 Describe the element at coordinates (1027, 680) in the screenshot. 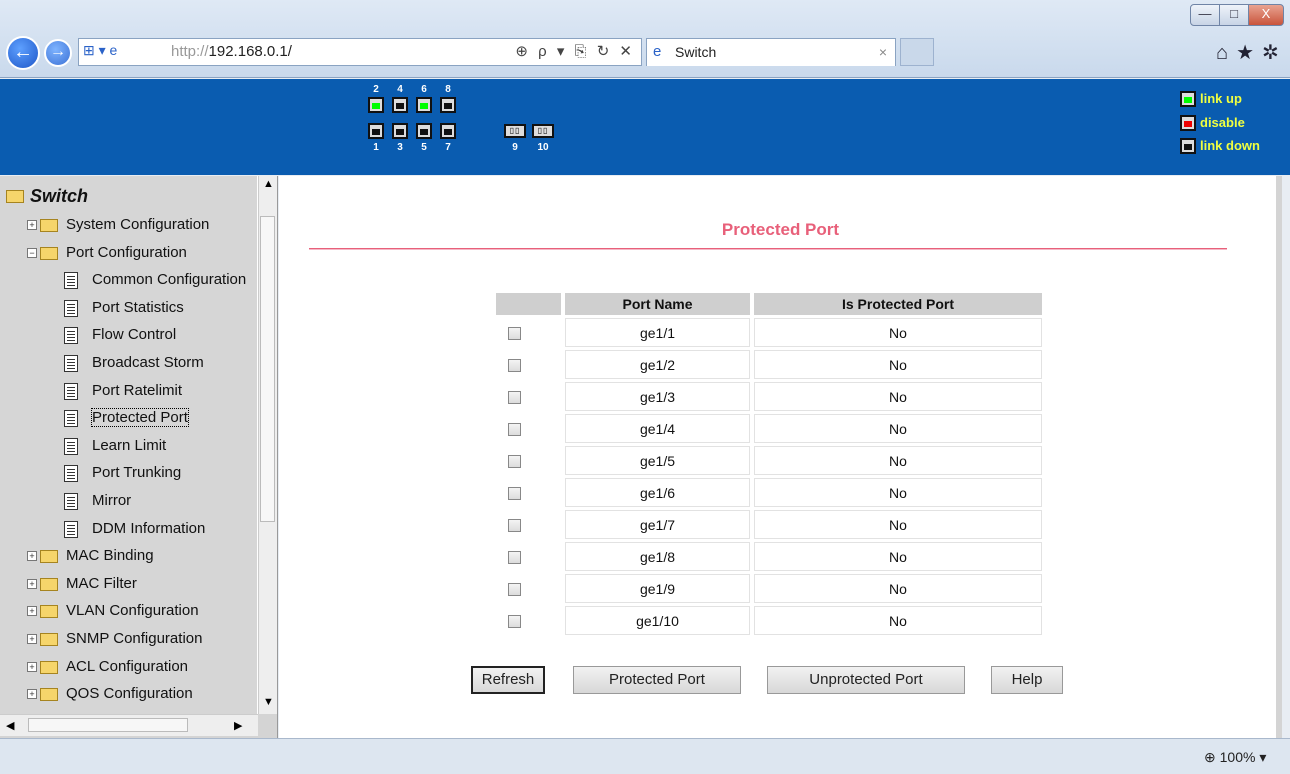

I see `help-button: Help` at that location.